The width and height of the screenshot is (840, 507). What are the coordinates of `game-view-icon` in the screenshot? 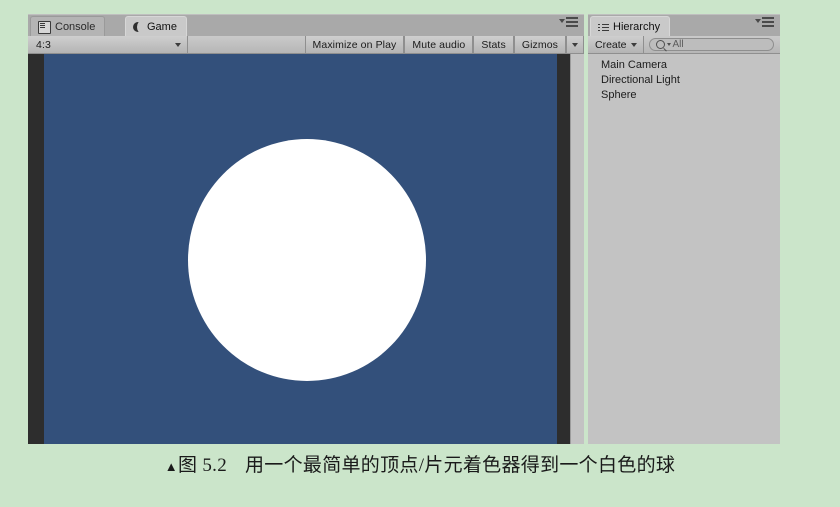 It's located at (139, 27).